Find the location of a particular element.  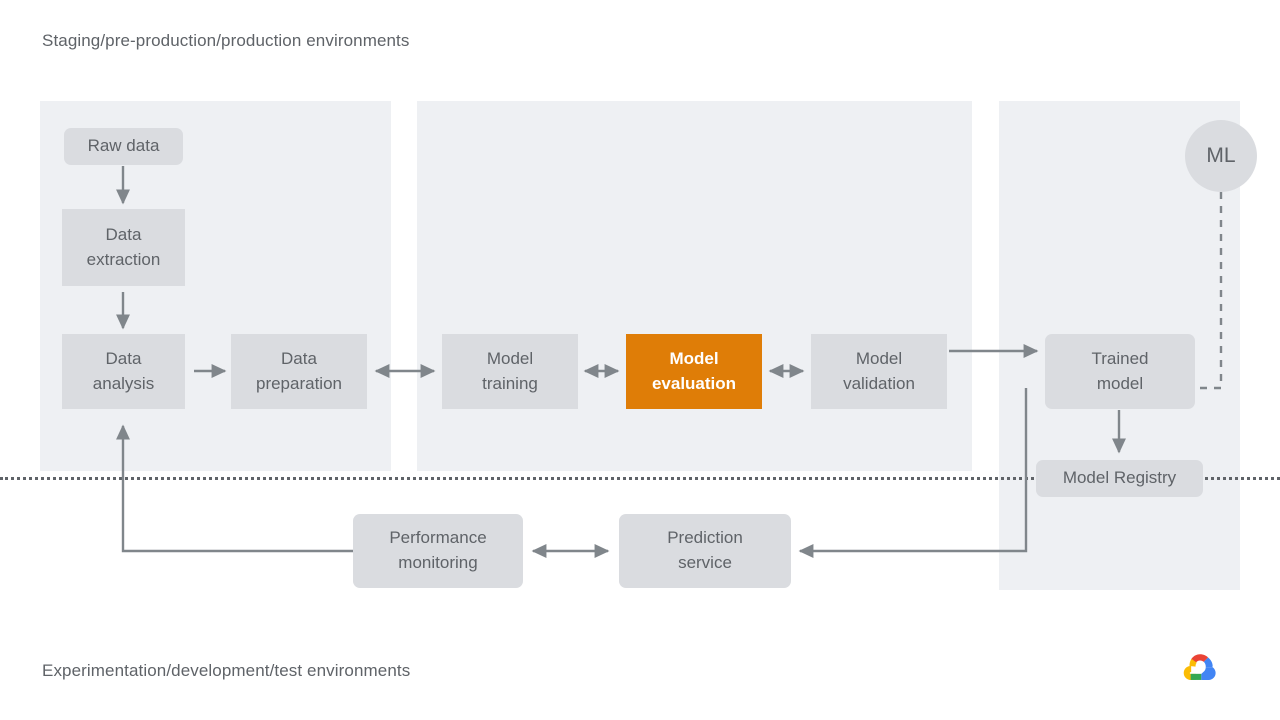

node-model-registry: Model Registry is located at coordinates (1119, 478).